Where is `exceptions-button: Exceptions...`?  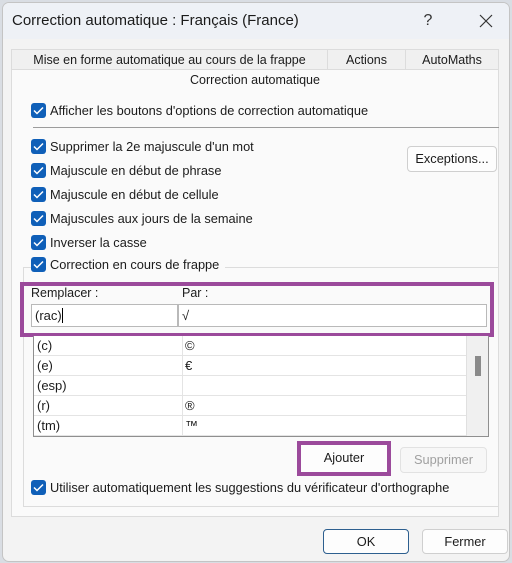 exceptions-button: Exceptions... is located at coordinates (452, 159).